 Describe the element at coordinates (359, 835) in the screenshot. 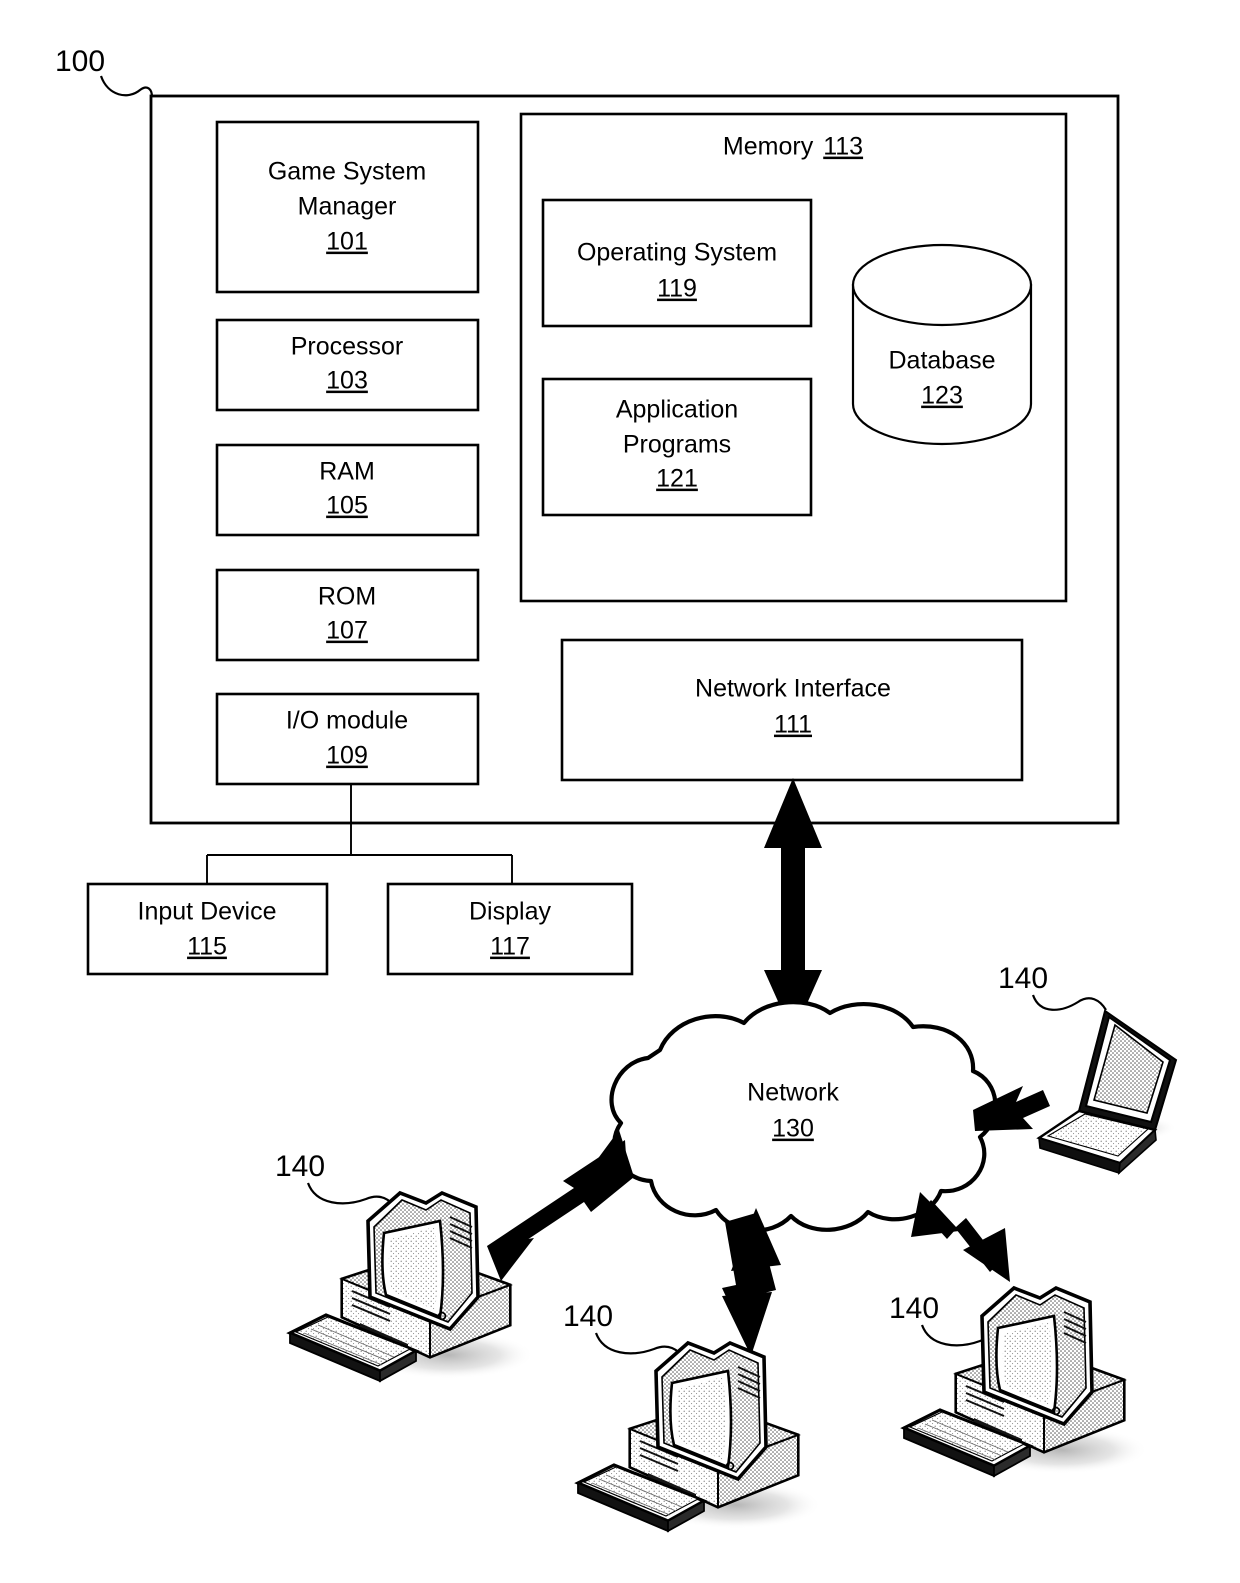

I see `io-branch-connectors` at that location.